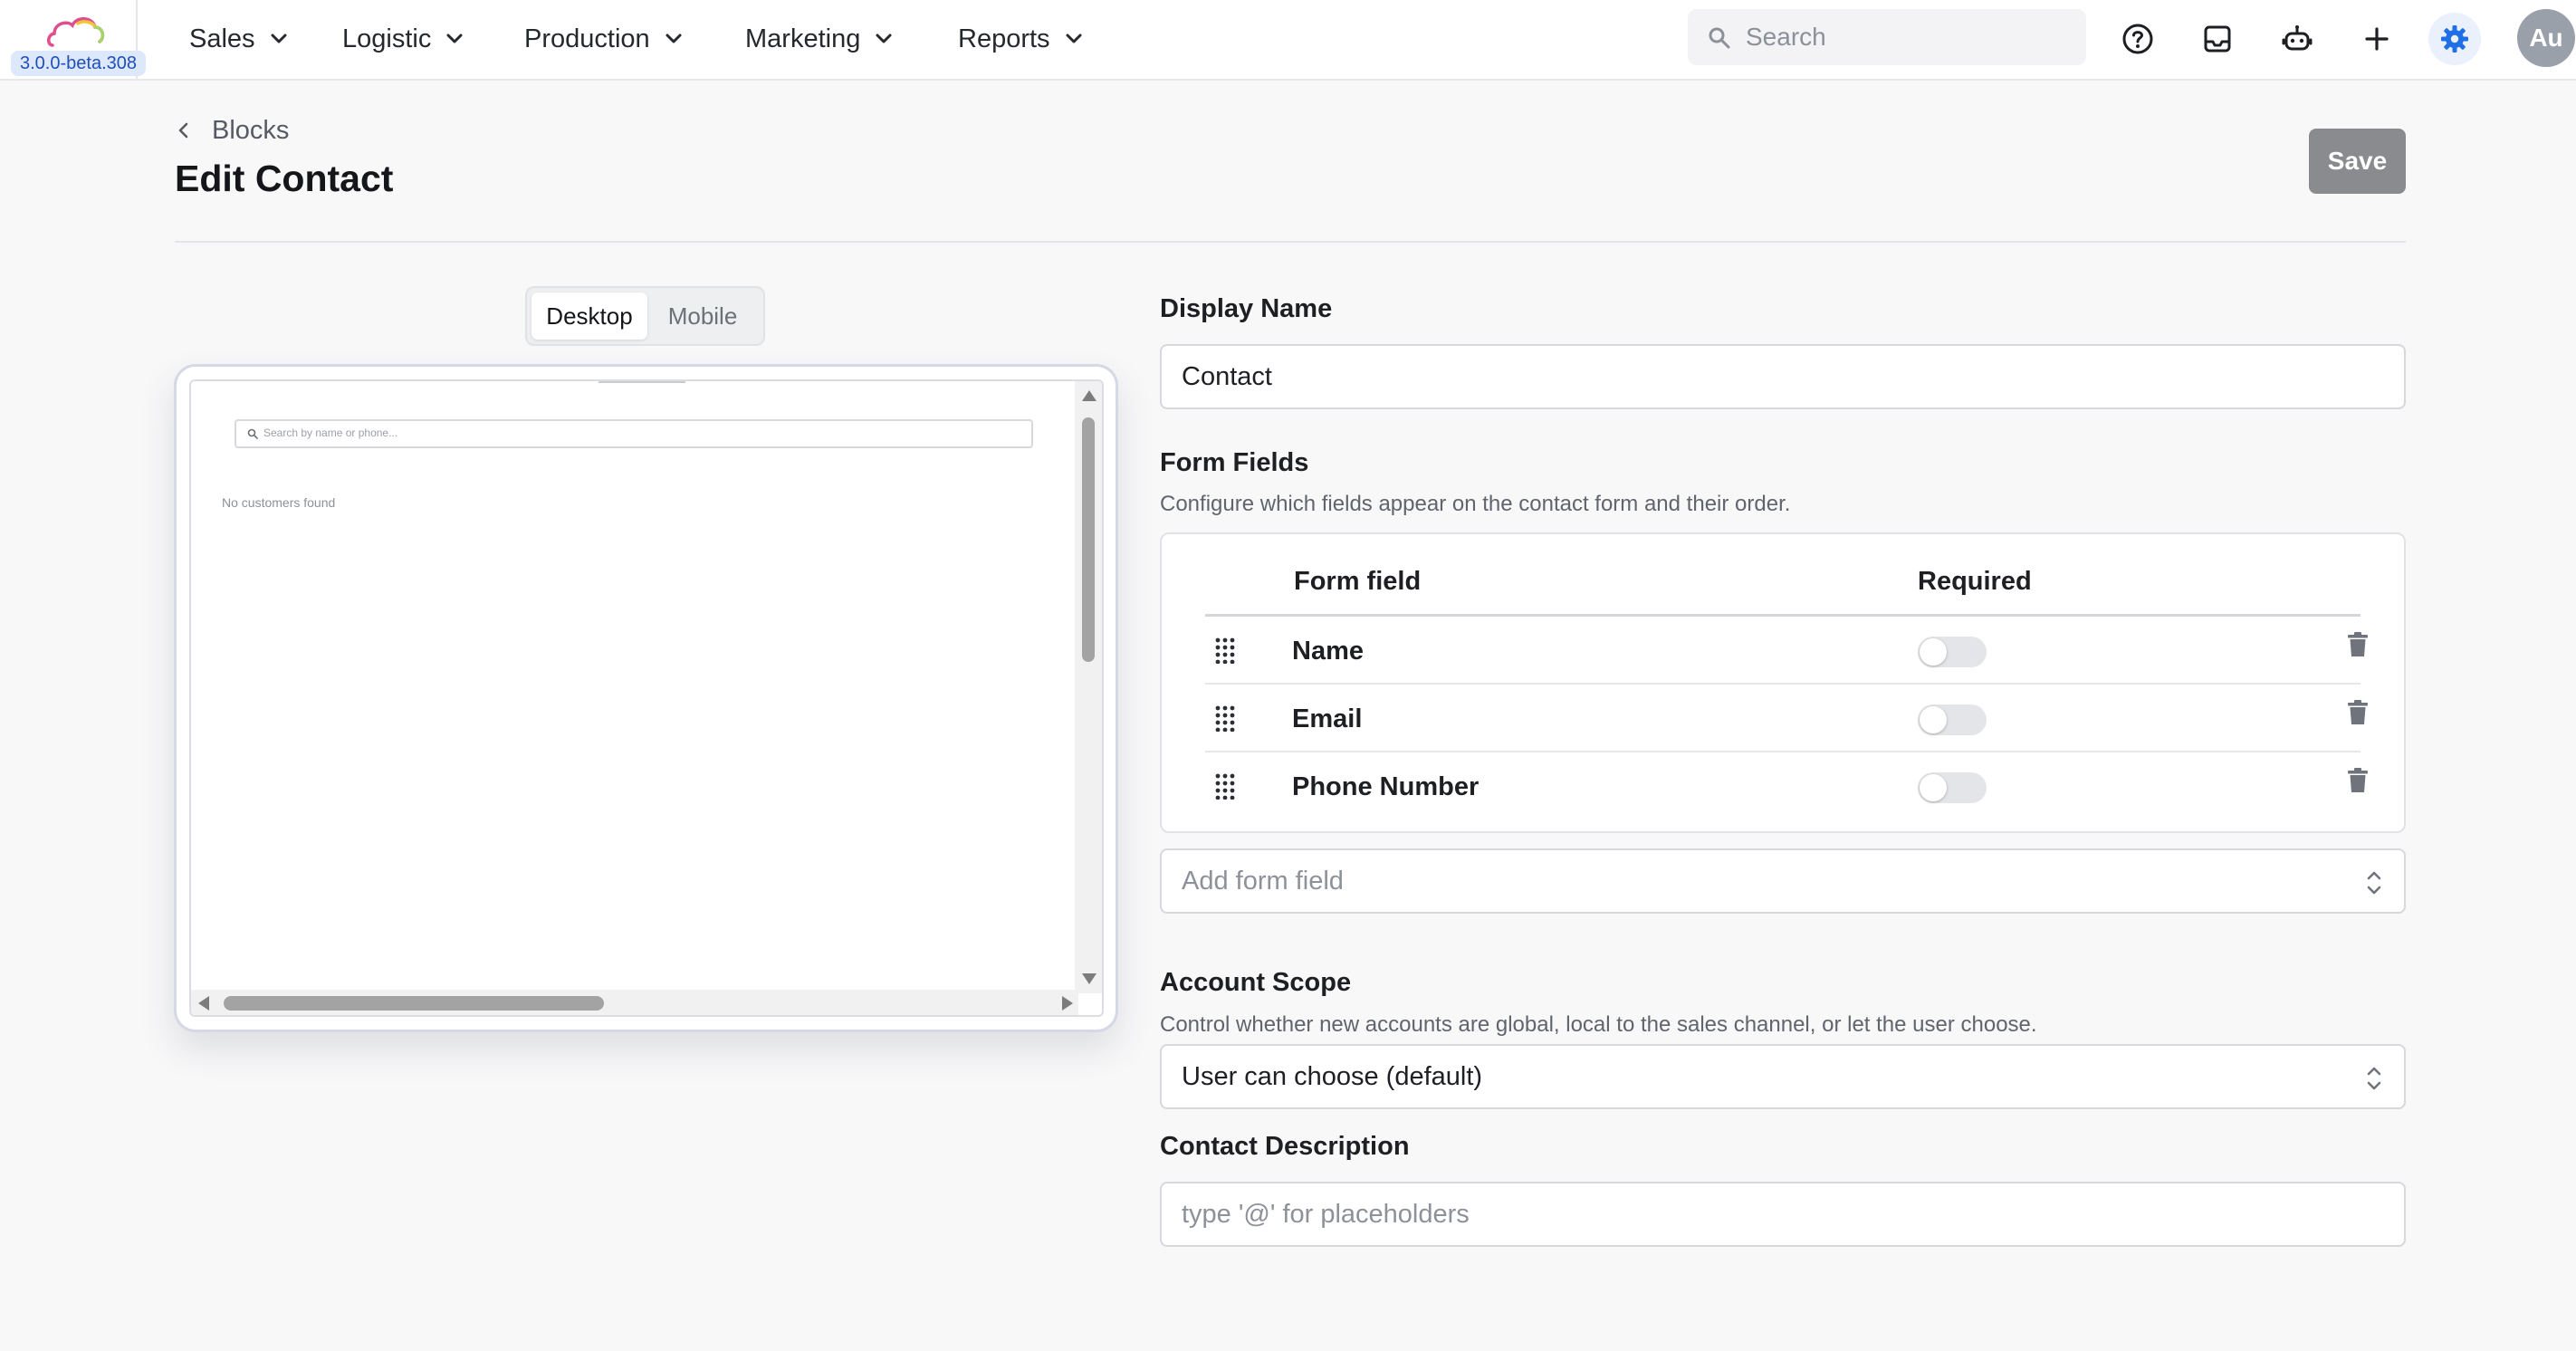  Describe the element at coordinates (1909, 37) in the screenshot. I see `search-input` at that location.